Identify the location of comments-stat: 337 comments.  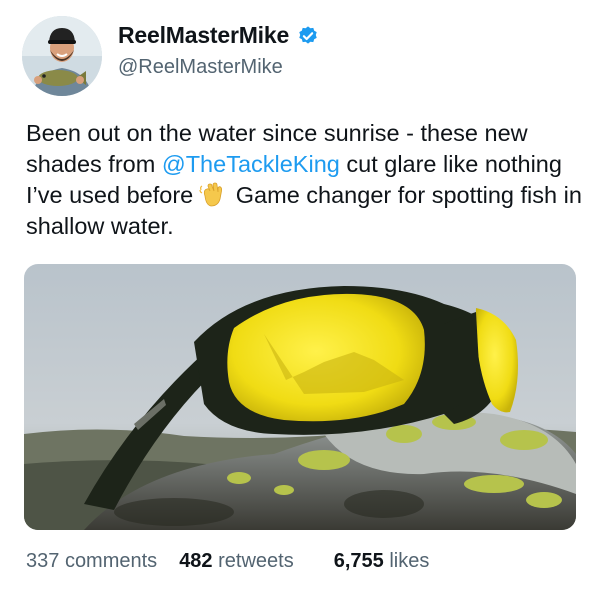
(91, 561).